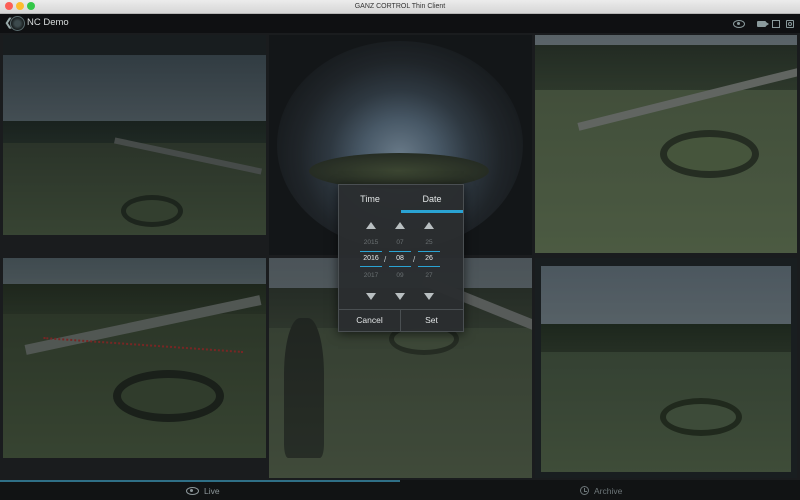 This screenshot has width=800, height=500. What do you see at coordinates (431, 320) in the screenshot?
I see `set-button: Set` at bounding box center [431, 320].